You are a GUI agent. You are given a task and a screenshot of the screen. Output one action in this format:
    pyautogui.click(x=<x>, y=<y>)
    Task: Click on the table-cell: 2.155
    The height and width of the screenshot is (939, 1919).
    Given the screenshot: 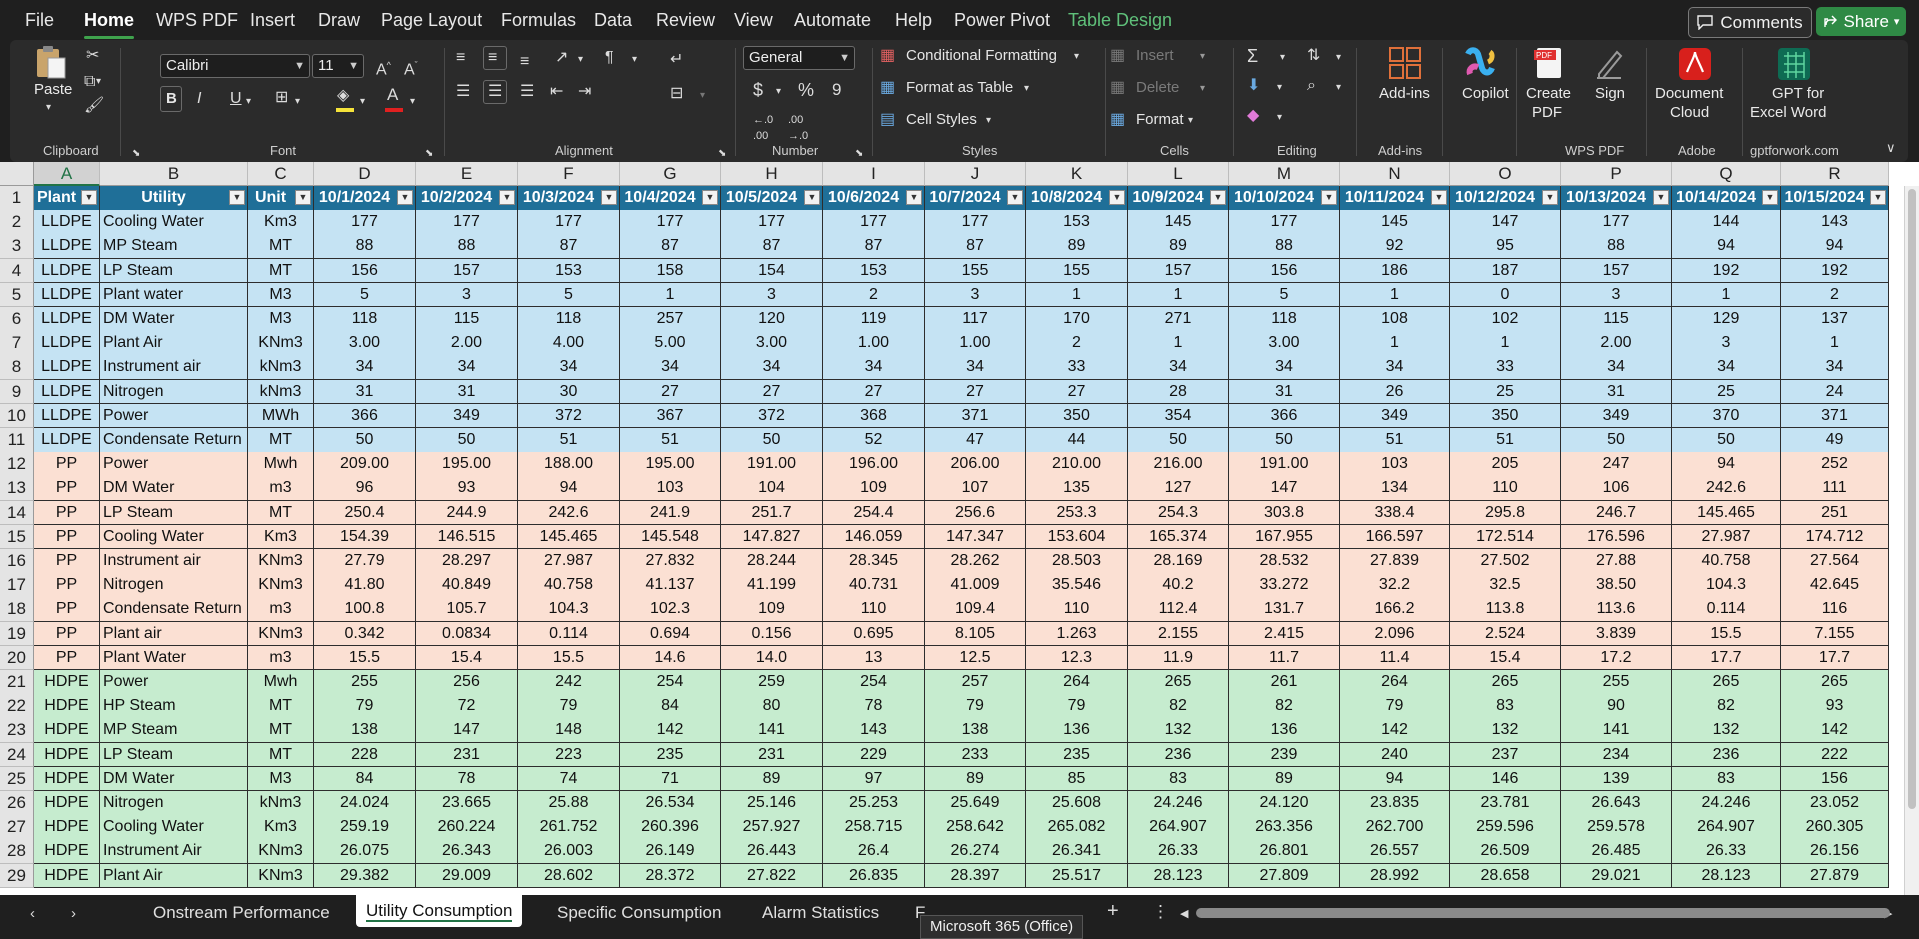 What is the action you would take?
    pyautogui.click(x=1178, y=634)
    